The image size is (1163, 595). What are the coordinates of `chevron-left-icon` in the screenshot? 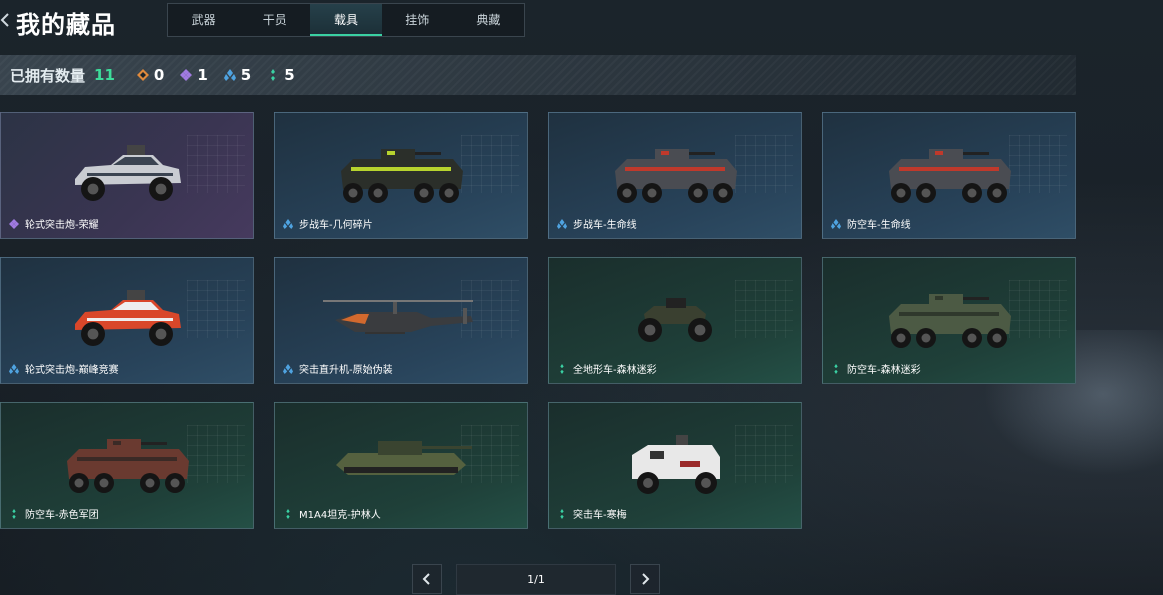 It's located at (426, 579).